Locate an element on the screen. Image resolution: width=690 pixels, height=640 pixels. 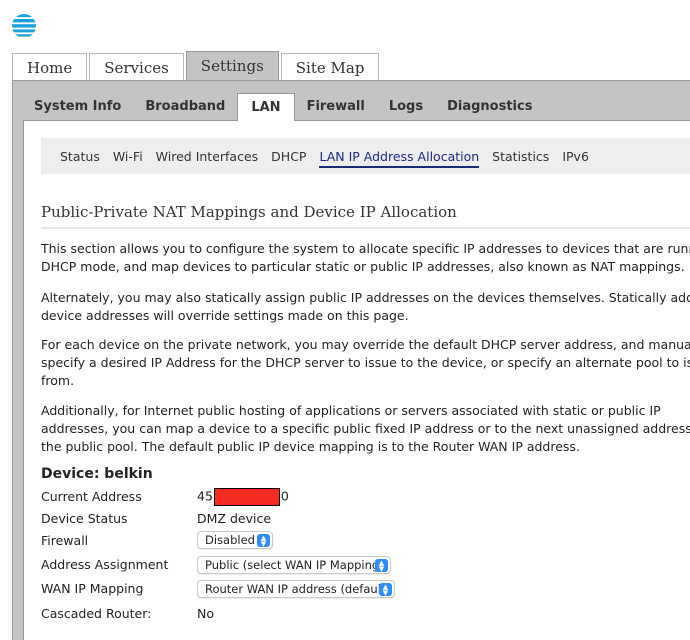
address-assignment-select: Public (select WAN IP Mapping) ▲ ▼ is located at coordinates (294, 565).